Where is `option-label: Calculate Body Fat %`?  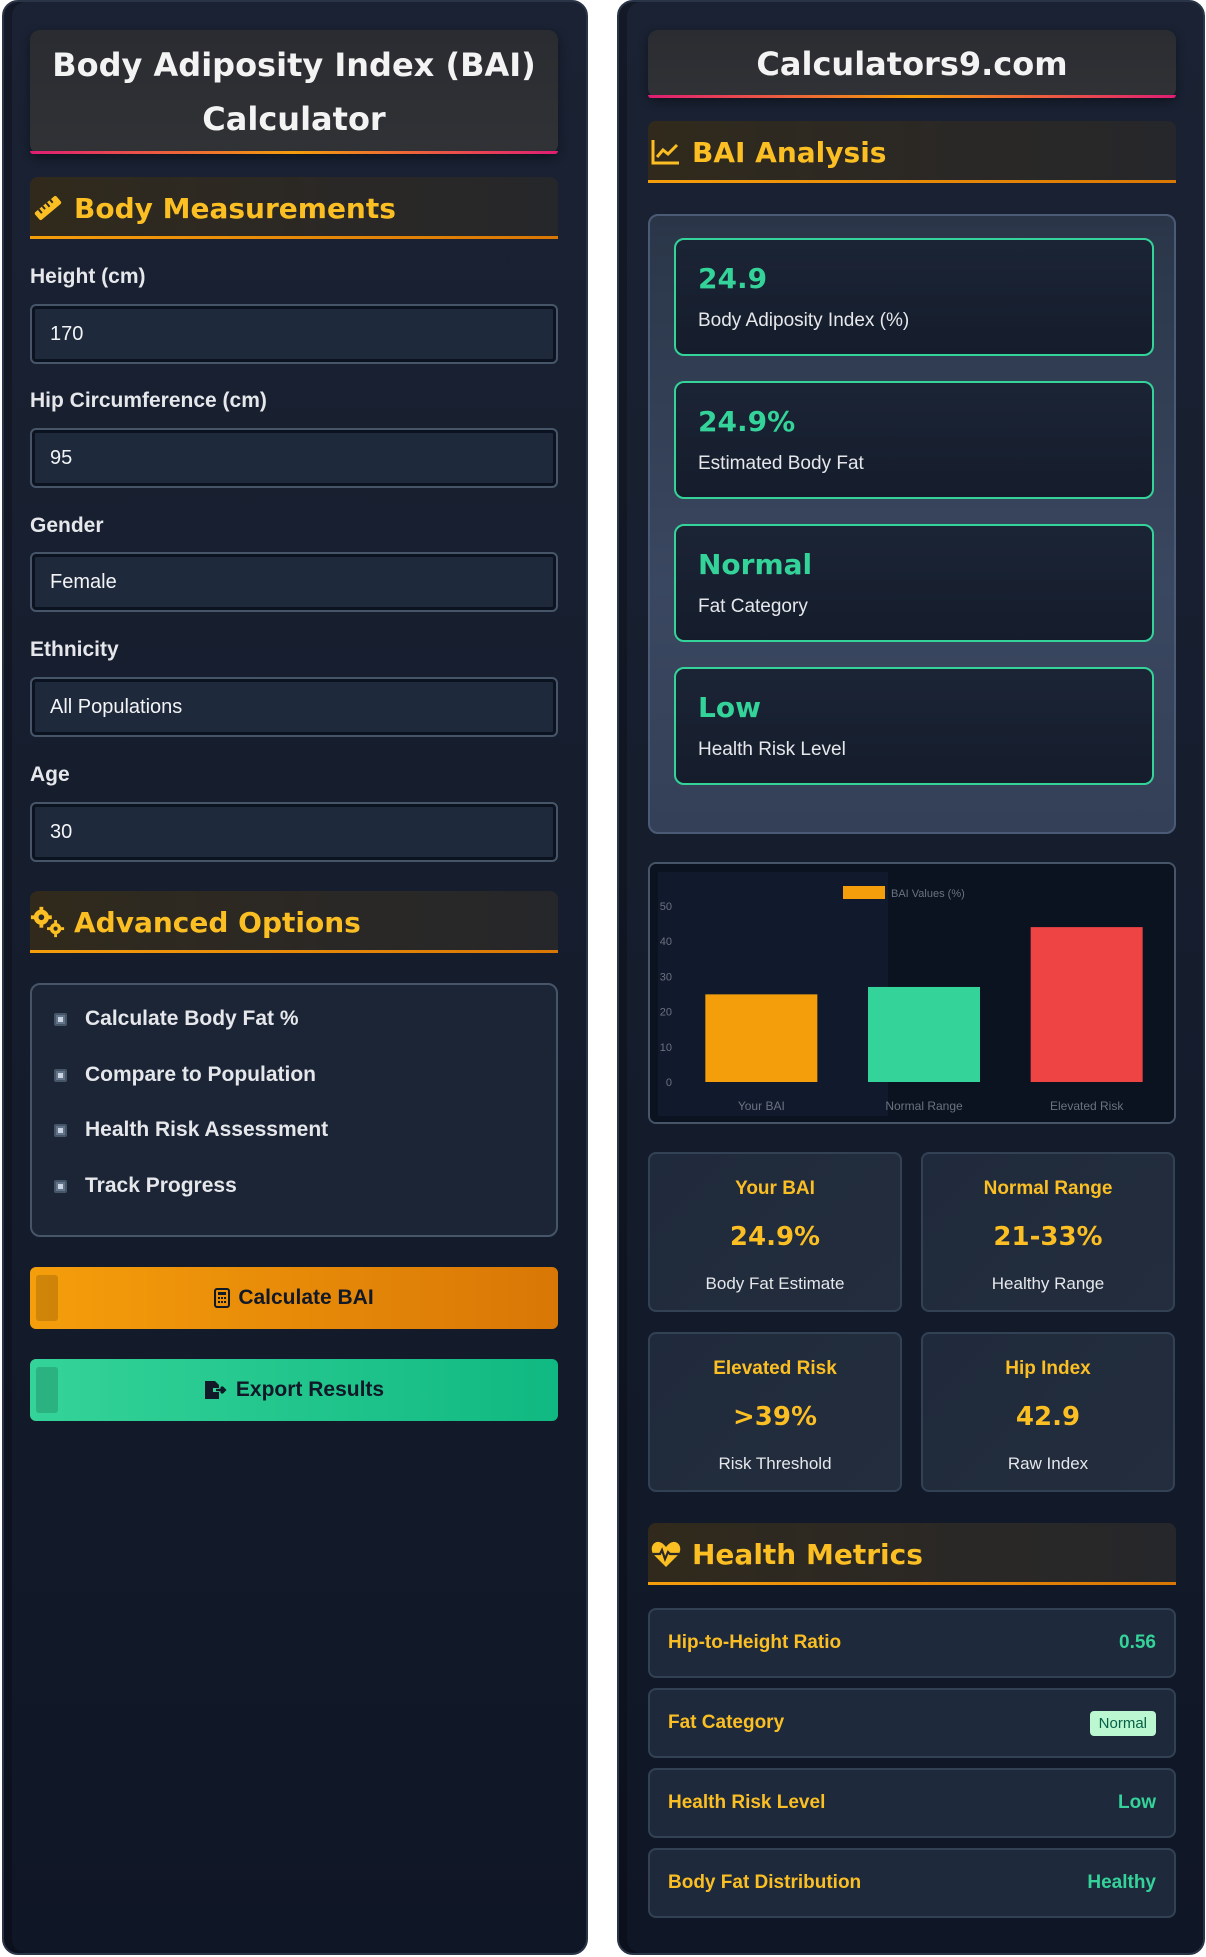 option-label: Calculate Body Fat % is located at coordinates (192, 1018).